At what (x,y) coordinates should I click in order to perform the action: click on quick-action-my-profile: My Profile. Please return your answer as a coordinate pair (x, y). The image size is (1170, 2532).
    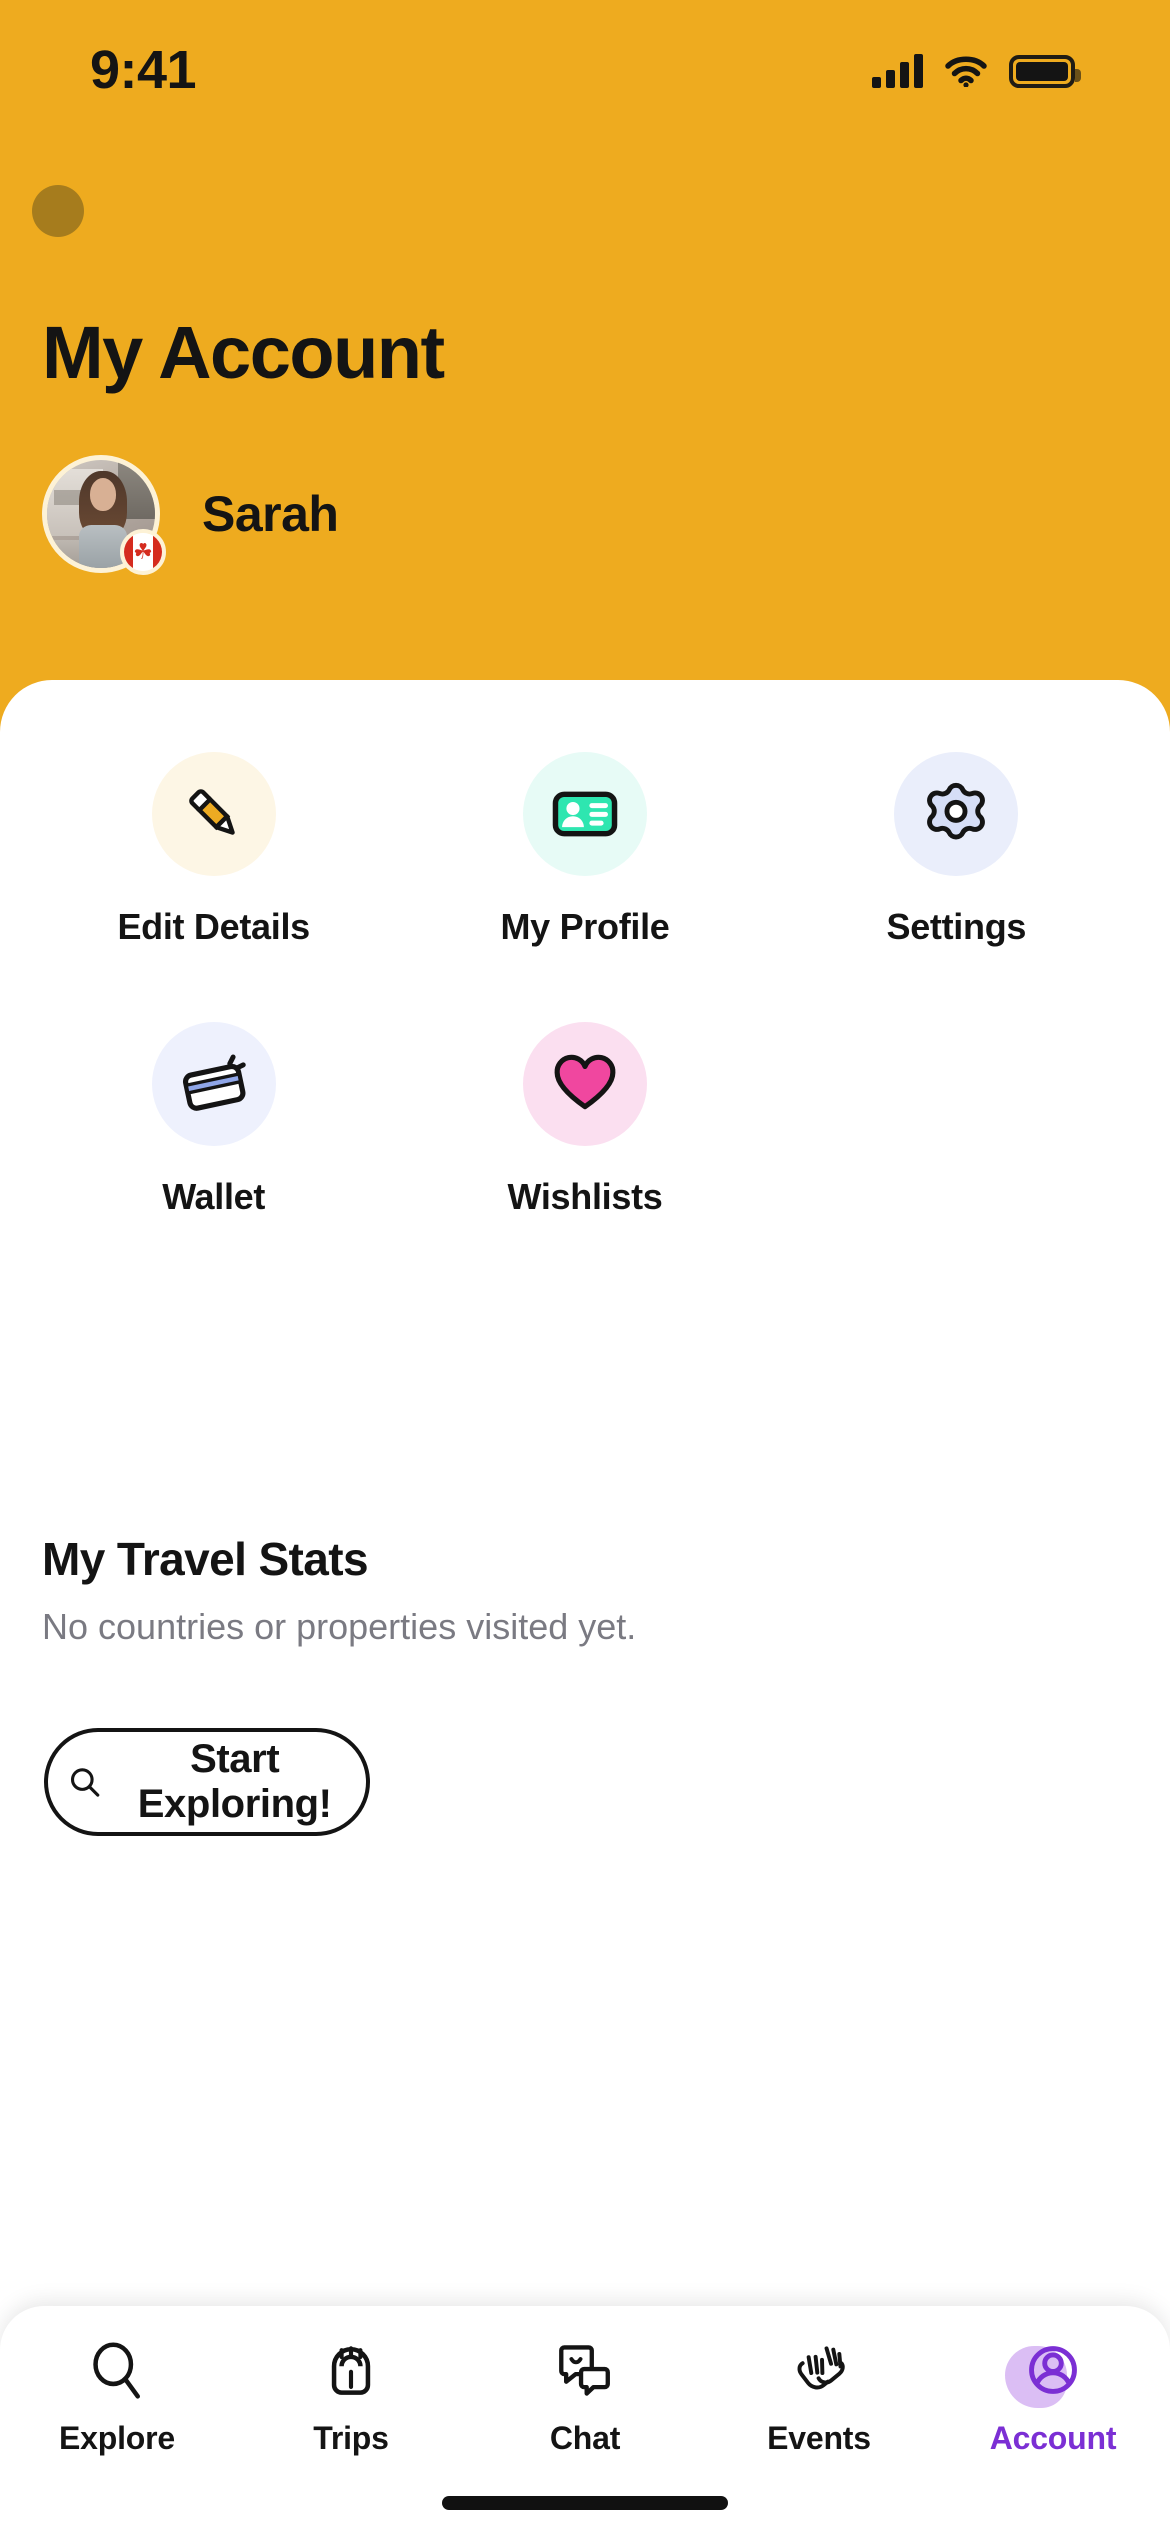
    Looking at the image, I should click on (584, 850).